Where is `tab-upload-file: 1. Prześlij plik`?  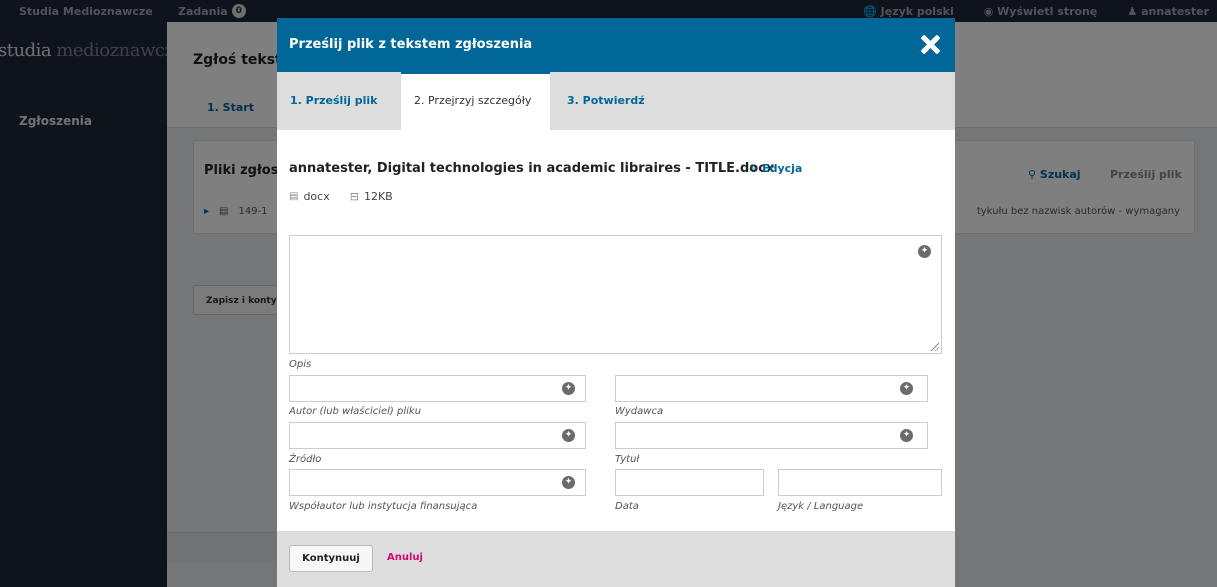 tab-upload-file: 1. Prześlij plik is located at coordinates (339, 101).